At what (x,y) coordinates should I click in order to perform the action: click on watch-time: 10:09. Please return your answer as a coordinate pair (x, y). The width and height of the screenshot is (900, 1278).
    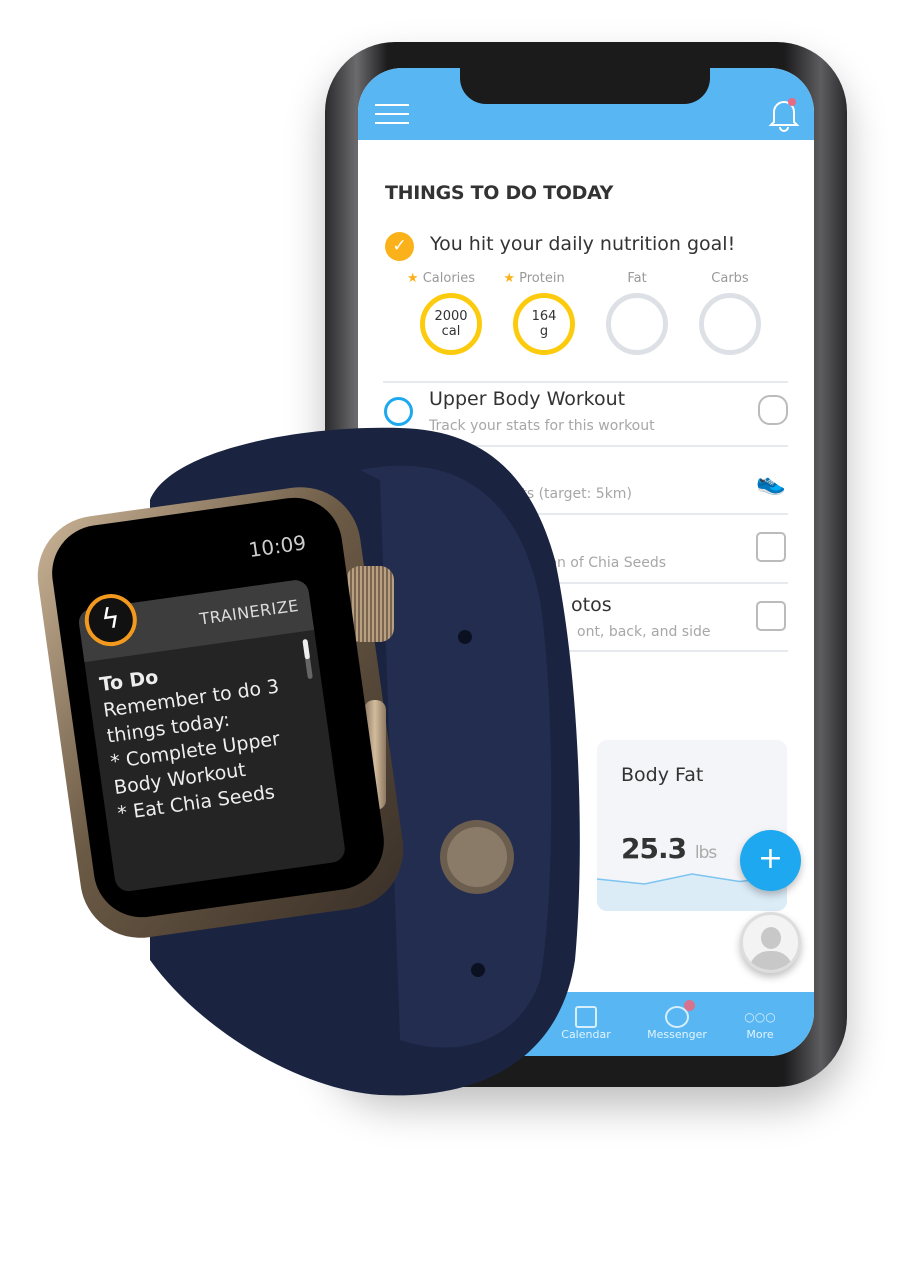
    Looking at the image, I should click on (277, 546).